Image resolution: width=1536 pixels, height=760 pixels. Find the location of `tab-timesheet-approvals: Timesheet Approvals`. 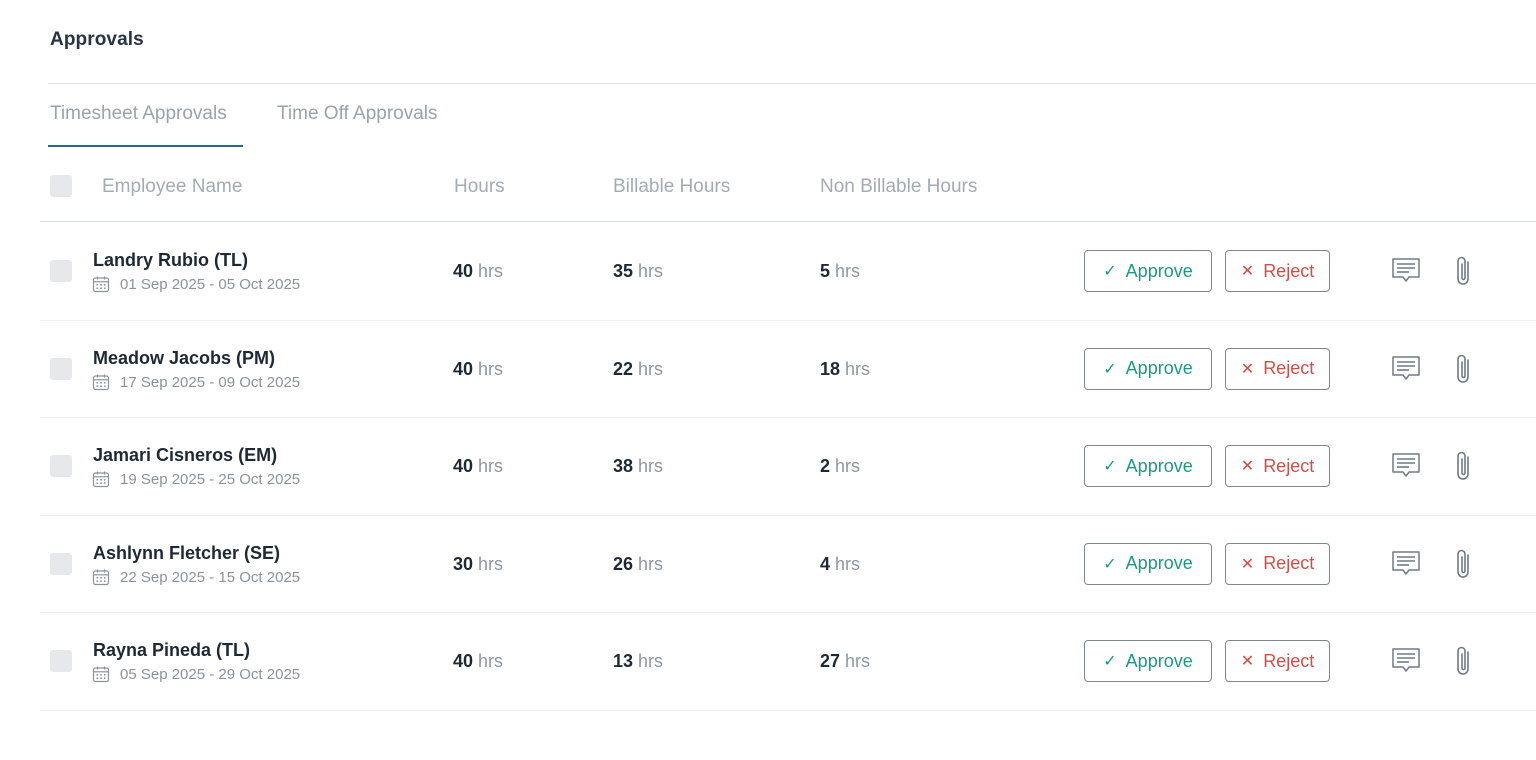

tab-timesheet-approvals: Timesheet Approvals is located at coordinates (138, 114).